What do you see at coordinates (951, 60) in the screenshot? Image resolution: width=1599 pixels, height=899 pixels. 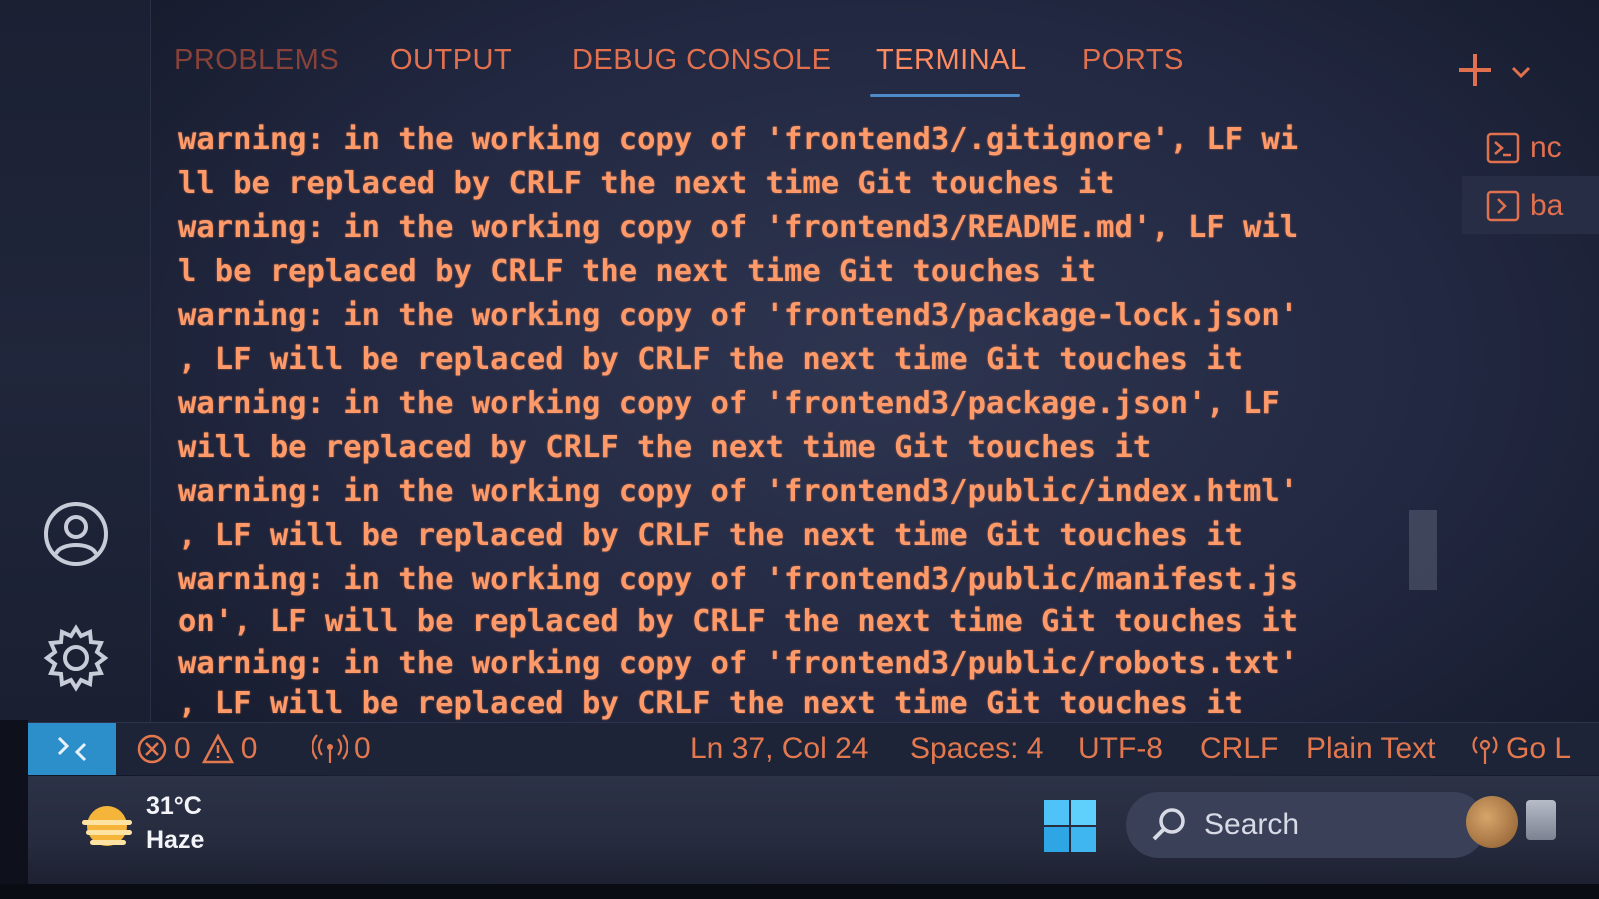 I see `tab-terminal: TERMINAL` at bounding box center [951, 60].